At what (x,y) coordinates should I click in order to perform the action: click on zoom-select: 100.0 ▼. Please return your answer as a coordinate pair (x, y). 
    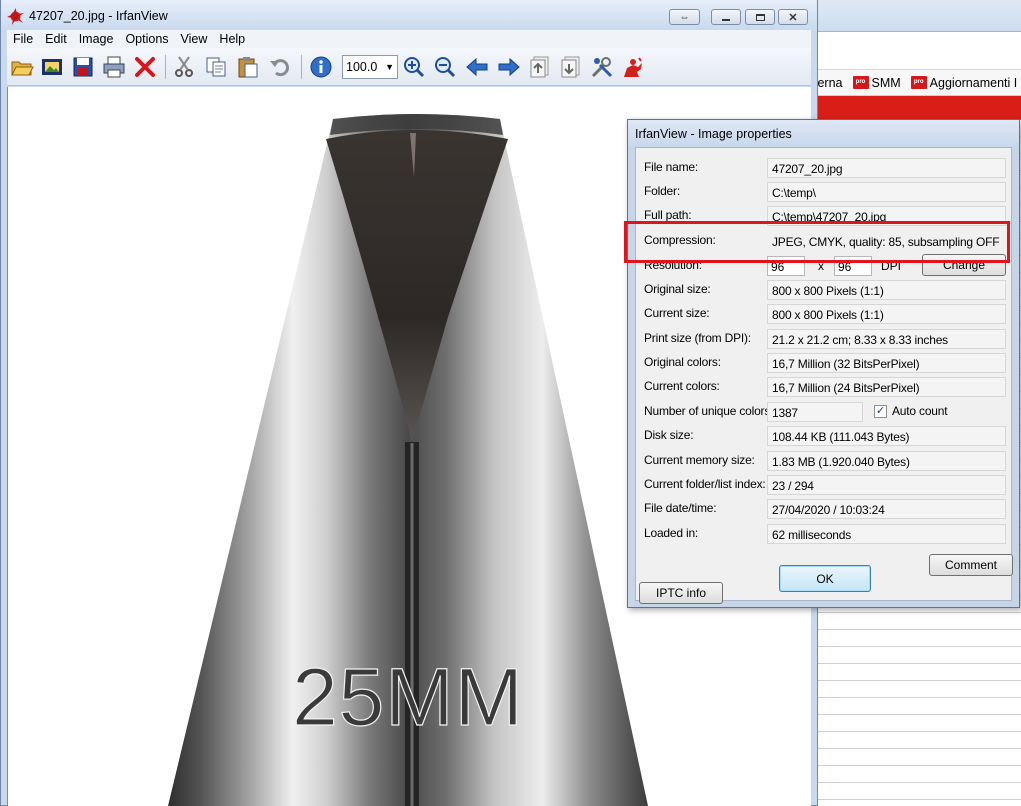
    Looking at the image, I should click on (370, 67).